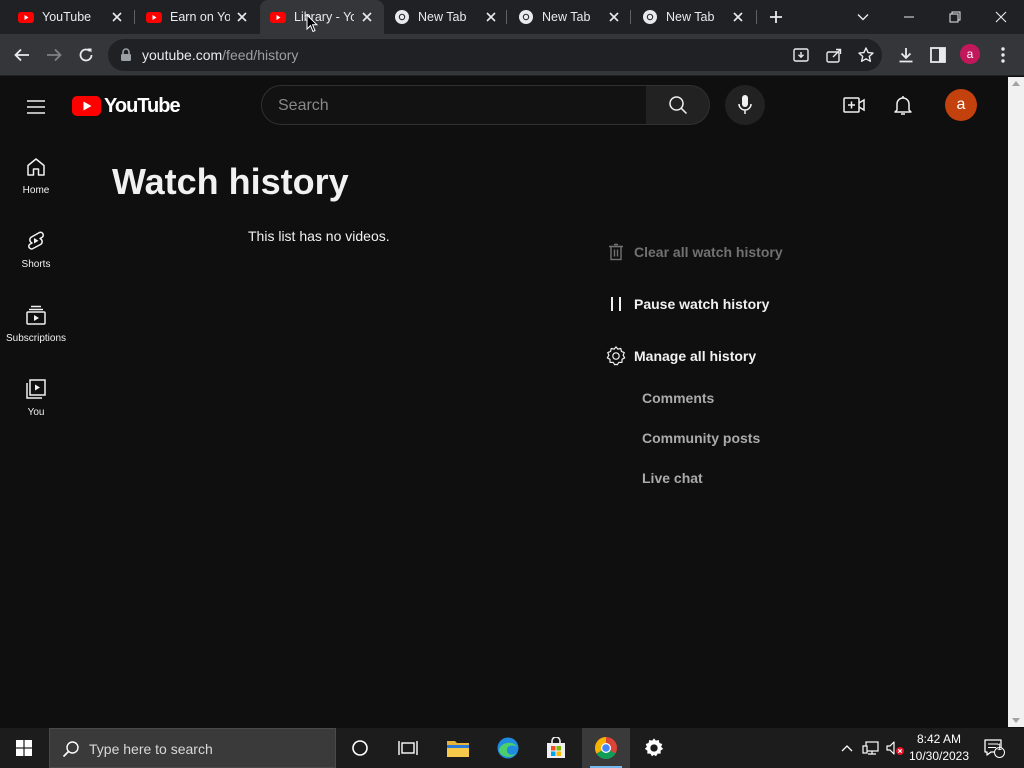  Describe the element at coordinates (360, 748) in the screenshot. I see `cortana-button` at that location.